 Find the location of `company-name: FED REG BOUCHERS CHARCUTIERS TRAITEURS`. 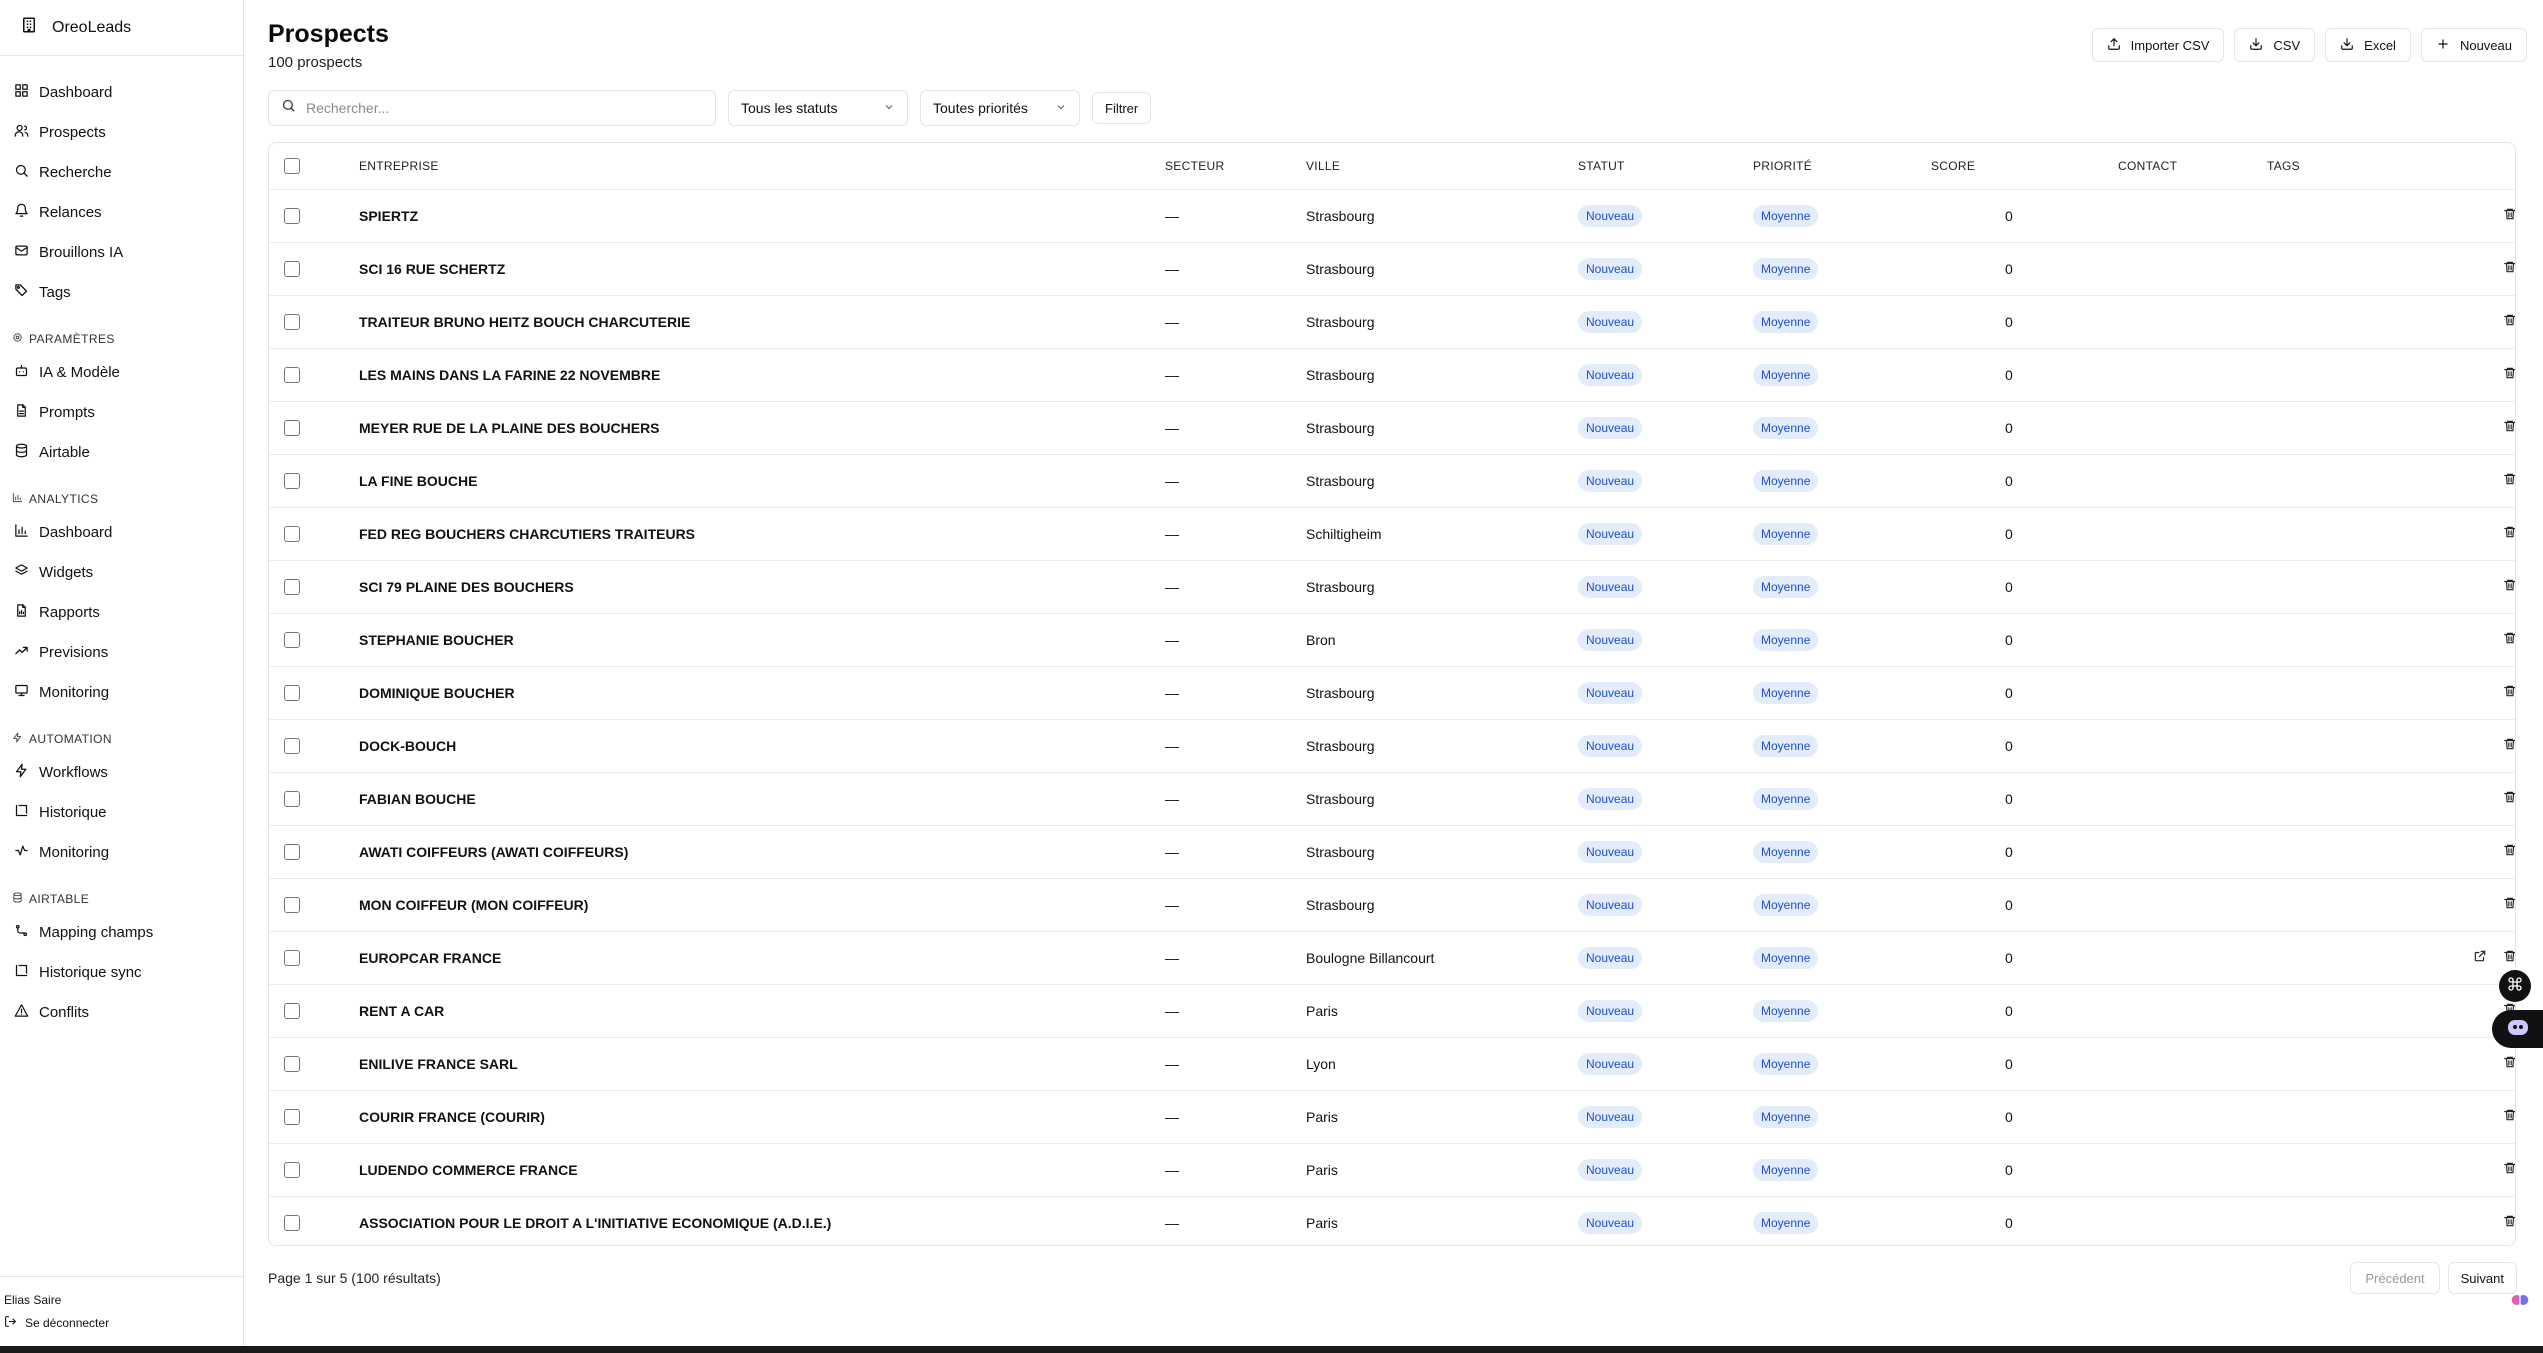

company-name: FED REG BOUCHERS CHARCUTIERS TRAITEURS is located at coordinates (527, 534).